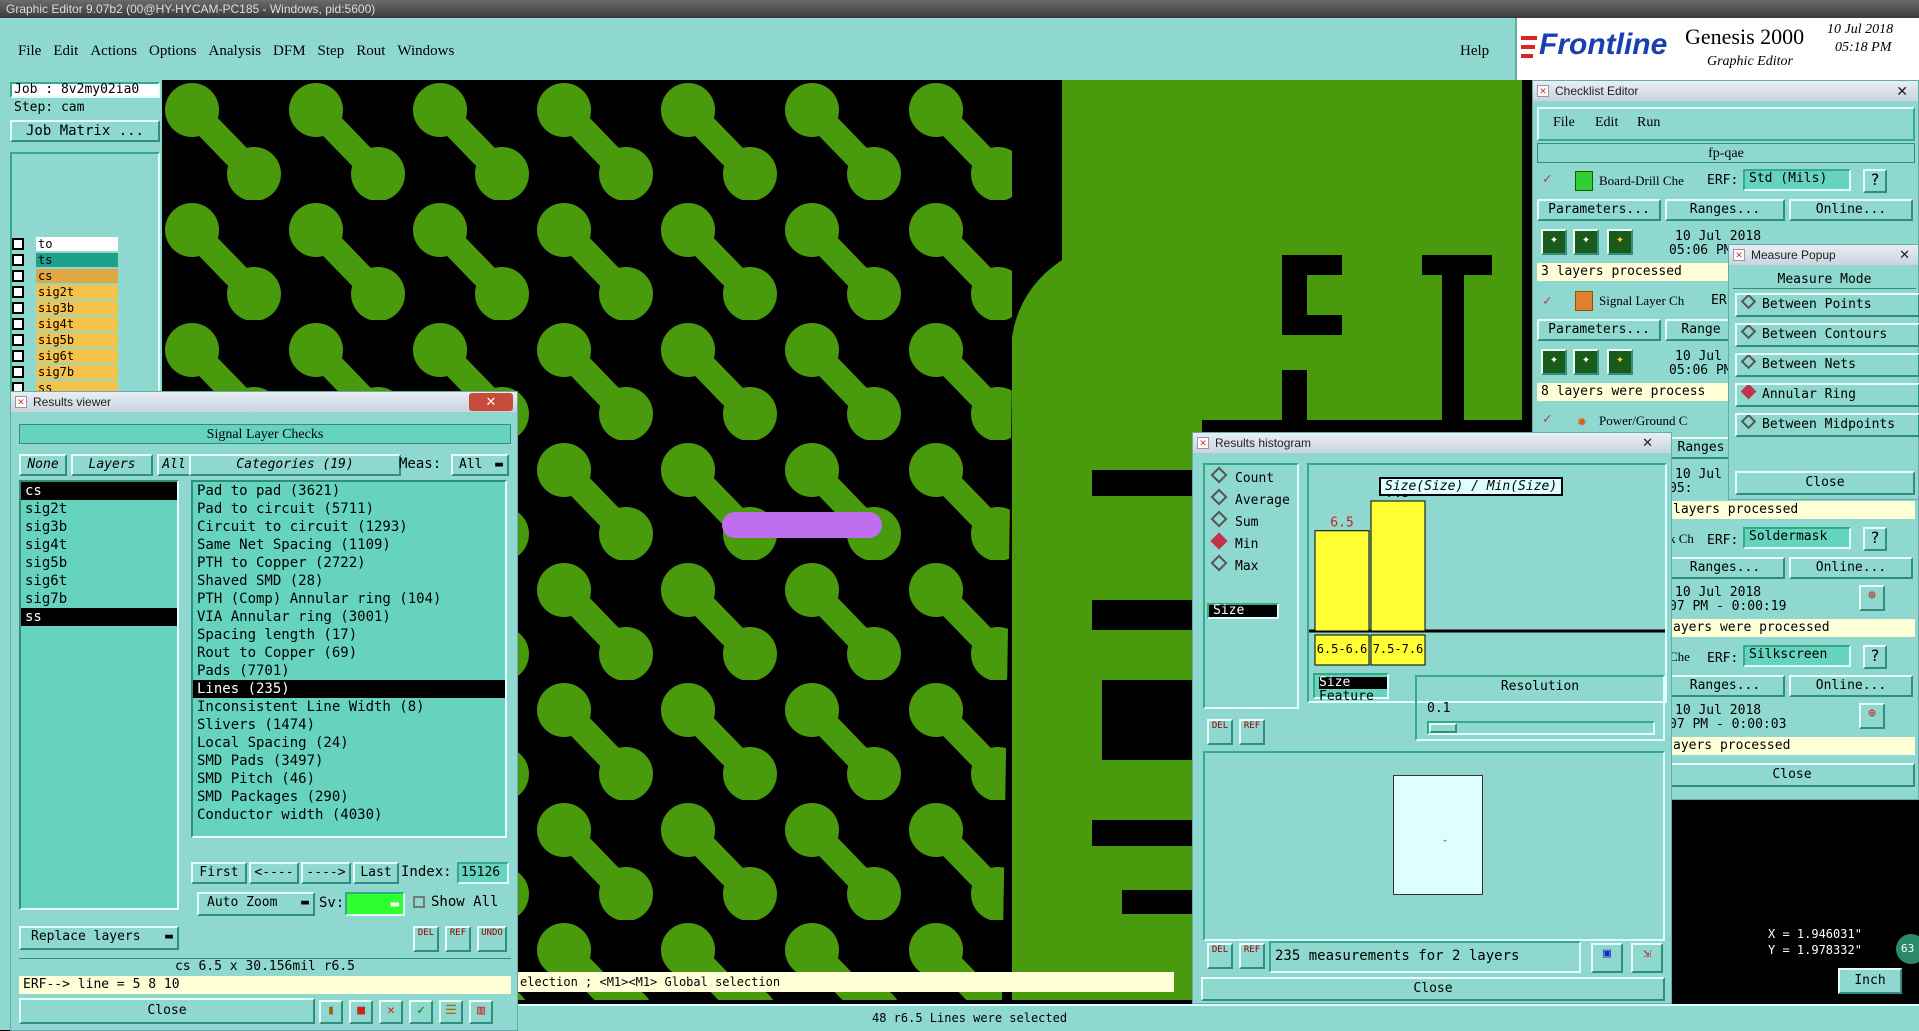  What do you see at coordinates (458, 939) in the screenshot?
I see `ref-button: REF` at bounding box center [458, 939].